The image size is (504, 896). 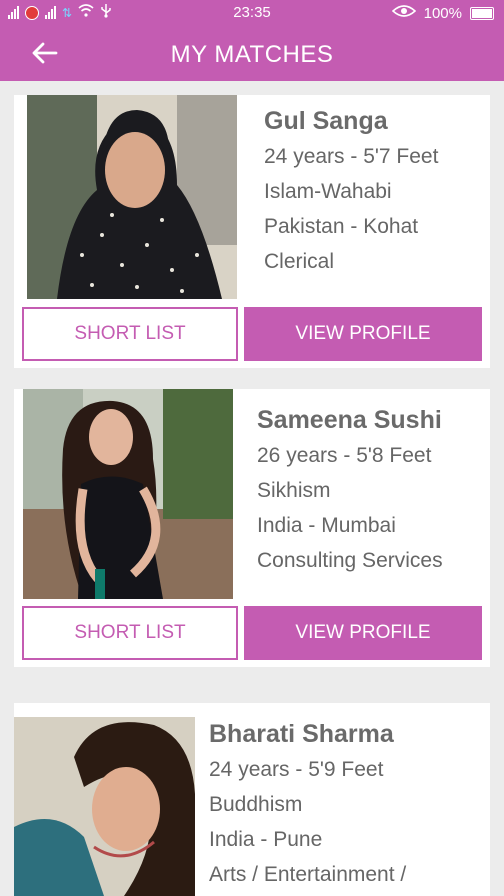 I want to click on match-location: Pakistan - Kohat, so click(x=341, y=226).